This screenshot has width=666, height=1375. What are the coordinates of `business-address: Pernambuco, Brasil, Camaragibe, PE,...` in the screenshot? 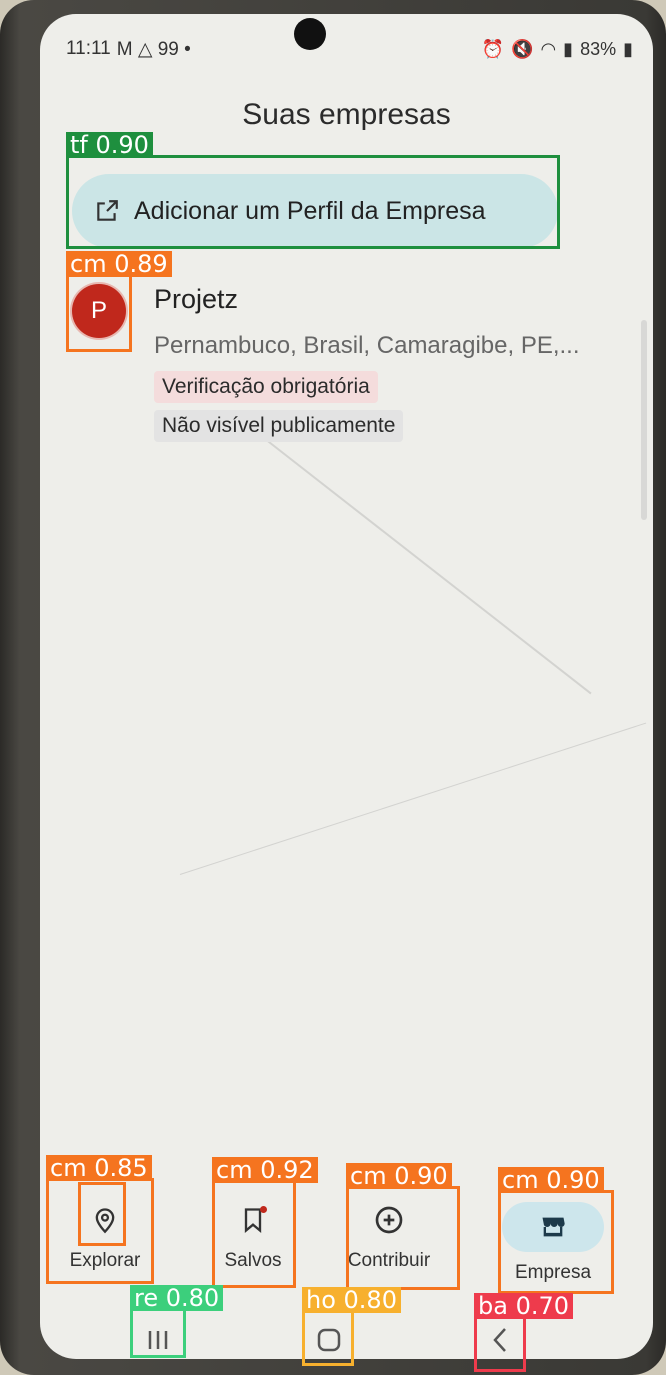 It's located at (367, 345).